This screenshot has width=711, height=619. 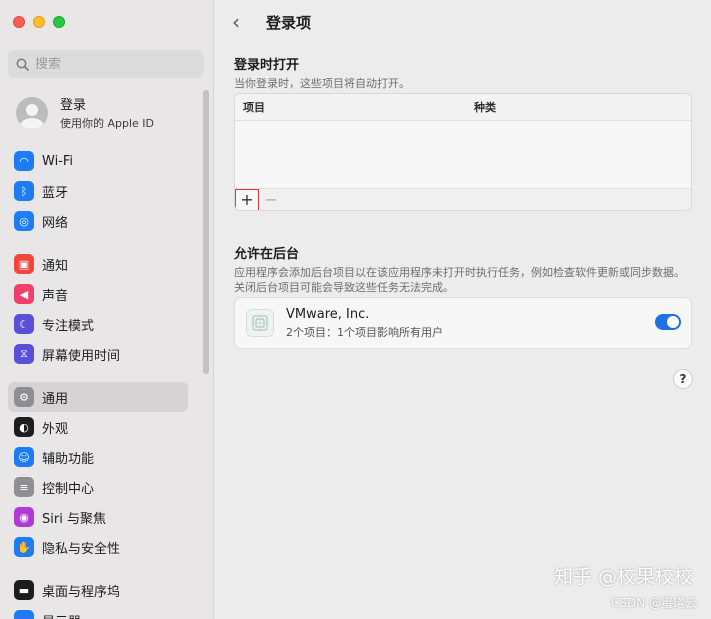 I want to click on sidebar-item: ▬ 桌面与程序坞, so click(x=98, y=590).